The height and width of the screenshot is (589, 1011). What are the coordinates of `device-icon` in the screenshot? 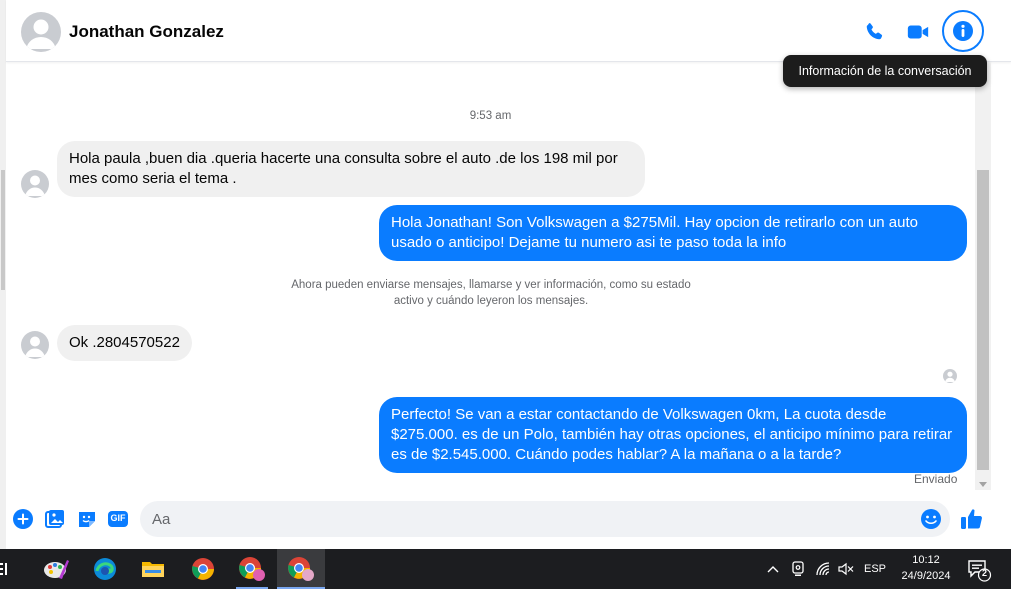 It's located at (798, 568).